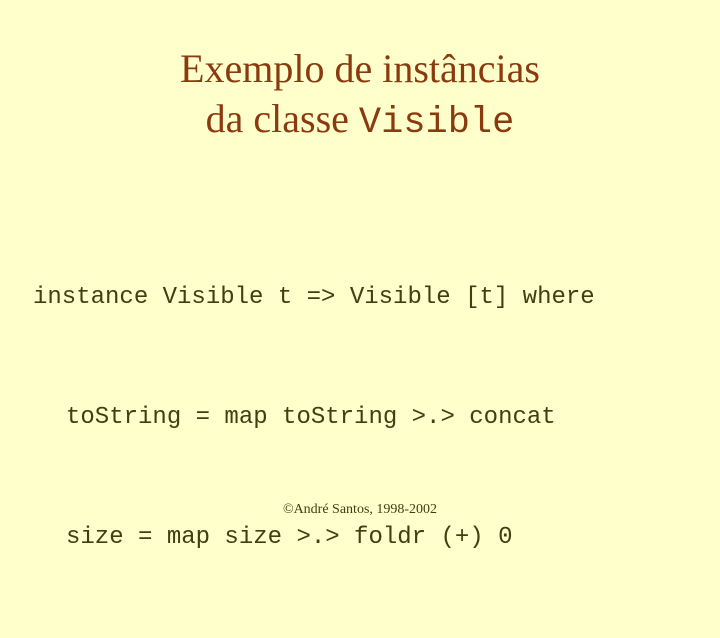 This screenshot has height=638, width=720. Describe the element at coordinates (311, 417) in the screenshot. I see `code-line-tostring: toString = map toString >.> concat` at that location.